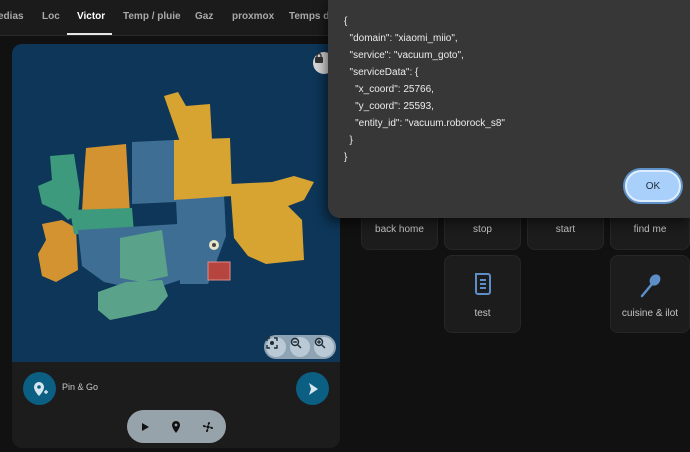 The width and height of the screenshot is (690, 452). What do you see at coordinates (253, 16) in the screenshot?
I see `tab-proxmox: proxmox` at bounding box center [253, 16].